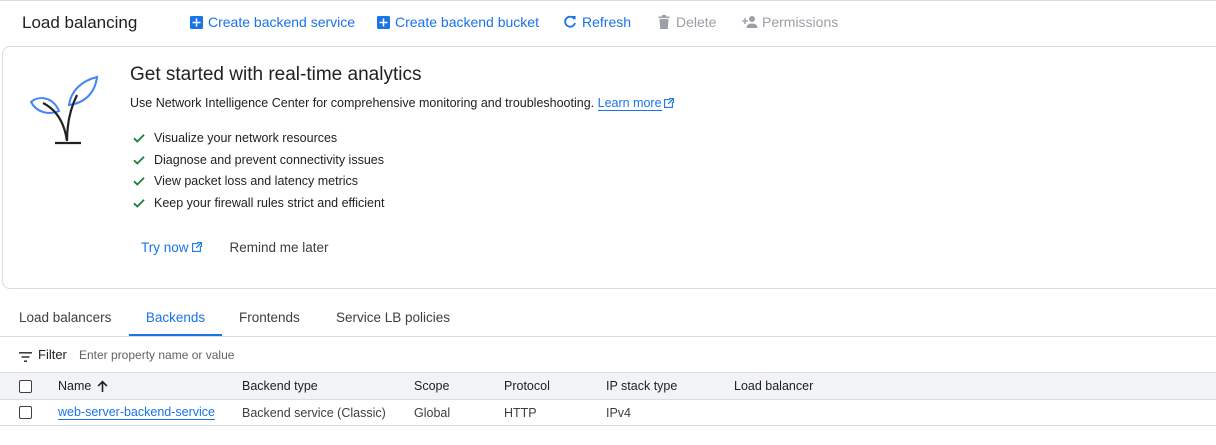 The height and width of the screenshot is (445, 1216). I want to click on create-backend-bucket-label: Create backend bucket, so click(467, 22).